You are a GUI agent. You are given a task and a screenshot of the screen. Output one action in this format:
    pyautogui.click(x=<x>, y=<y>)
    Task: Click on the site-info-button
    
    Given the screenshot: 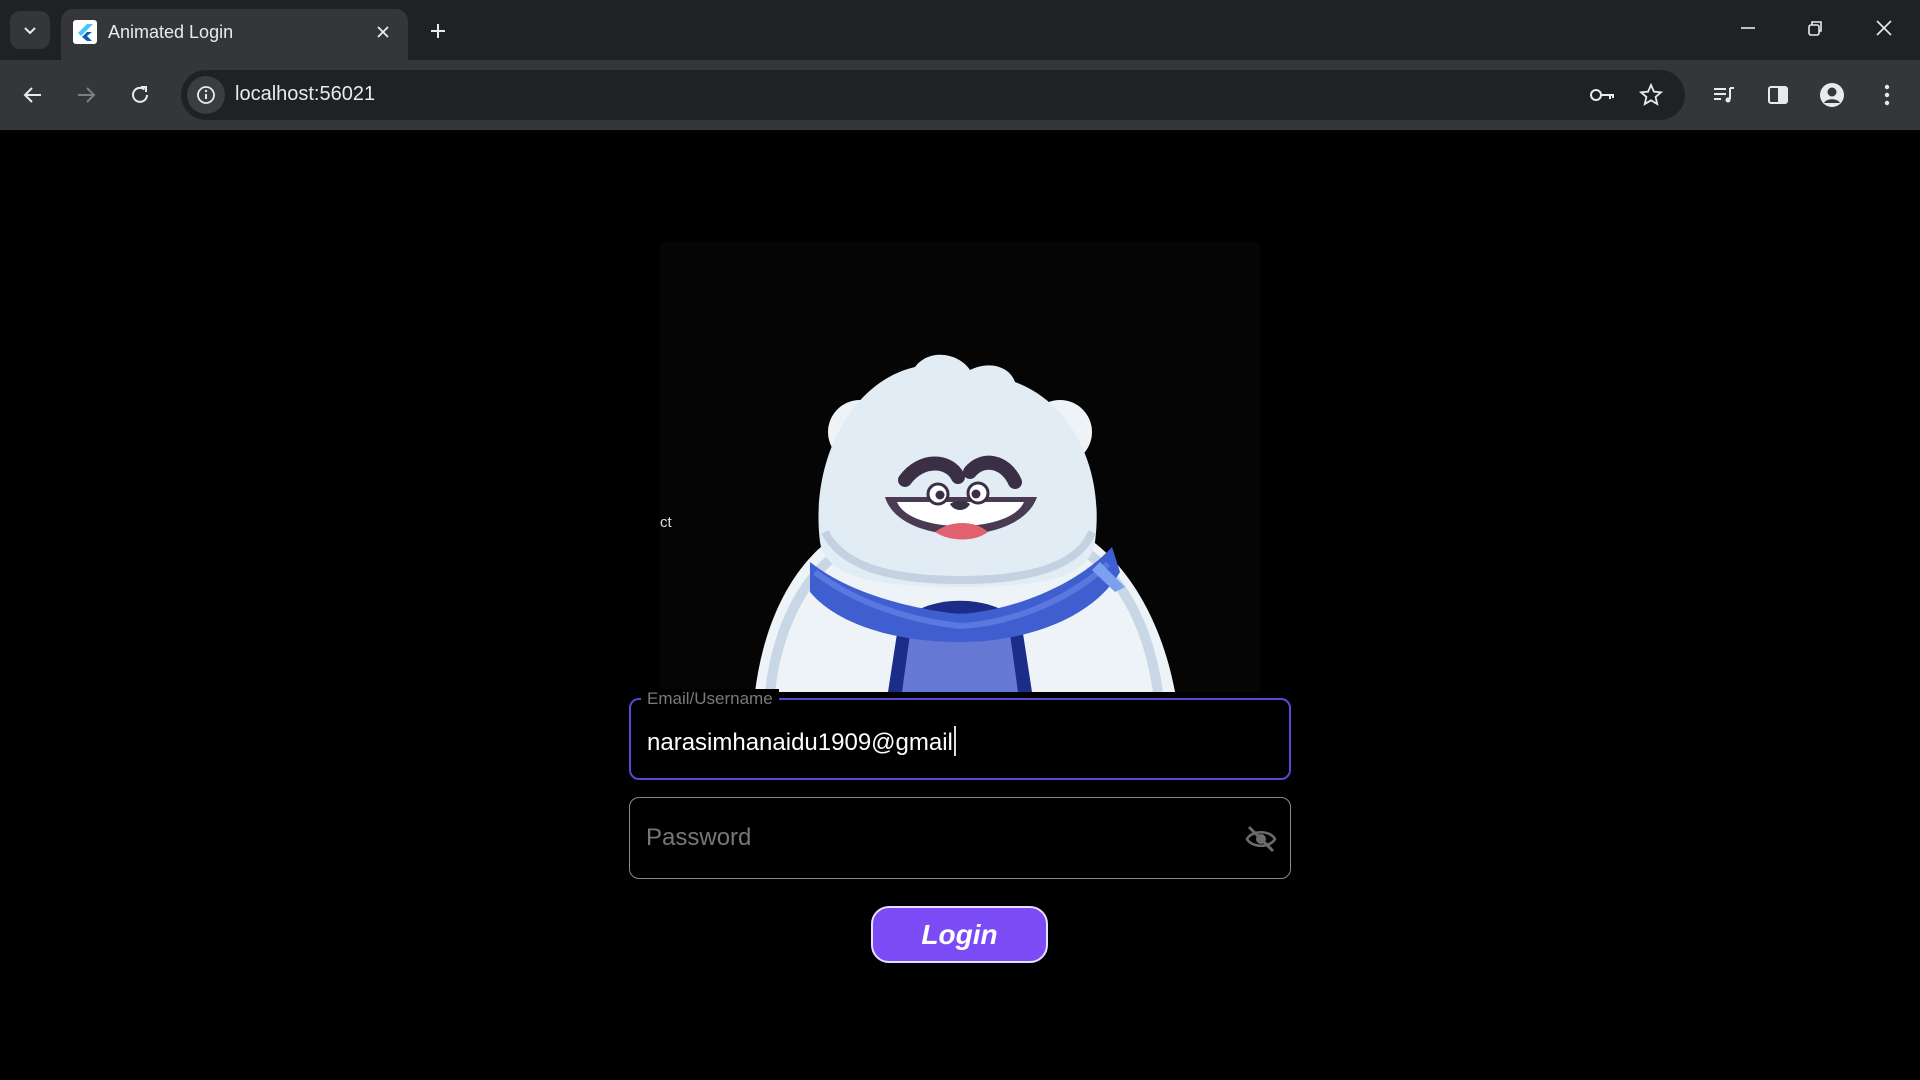 What is the action you would take?
    pyautogui.click(x=206, y=95)
    